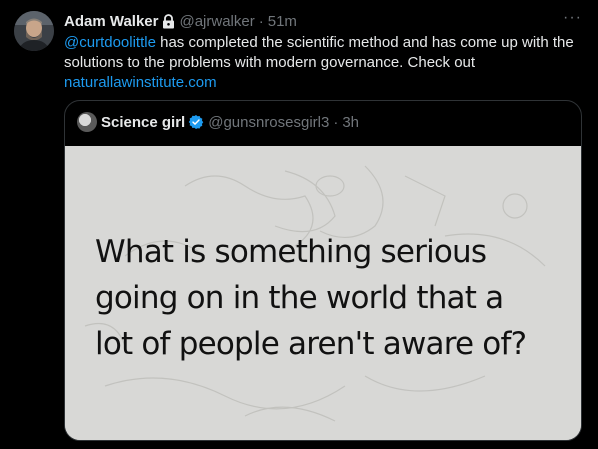 The width and height of the screenshot is (598, 449). I want to click on avatar-image, so click(34, 31).